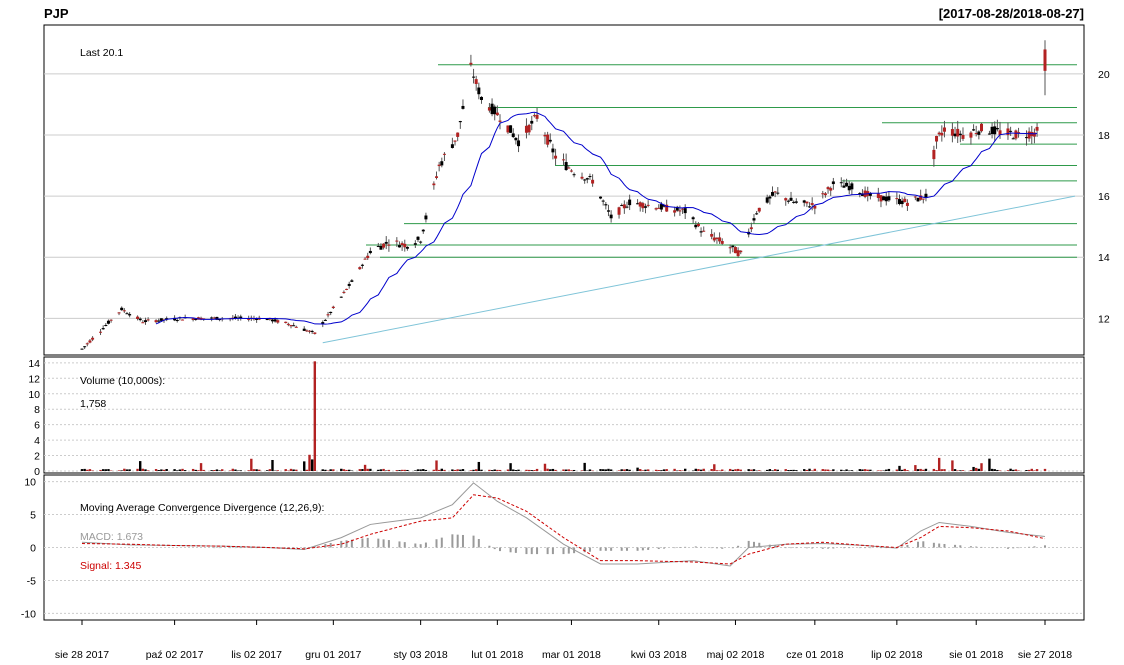 The image size is (1124, 665). What do you see at coordinates (37, 457) in the screenshot?
I see `volume-tick-label: 2` at bounding box center [37, 457].